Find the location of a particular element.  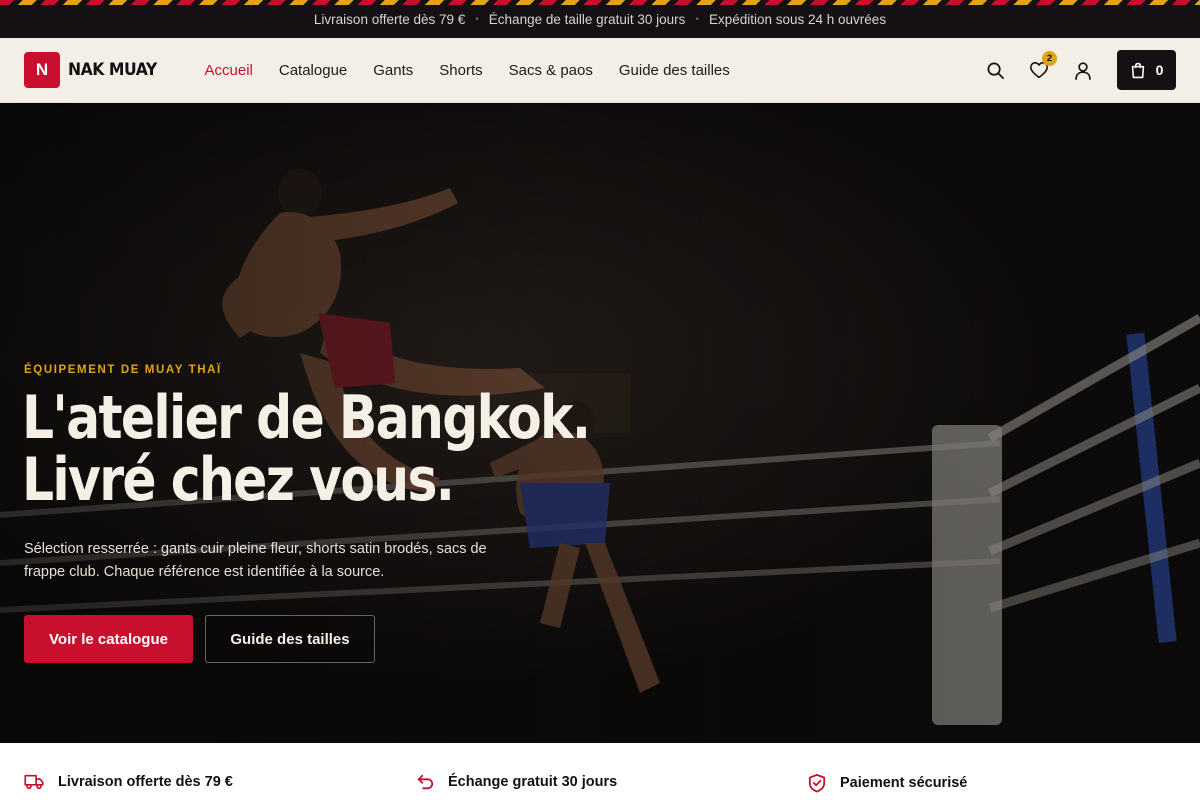

nav-item-sacs-paos: Sacs & paos is located at coordinates (551, 70).